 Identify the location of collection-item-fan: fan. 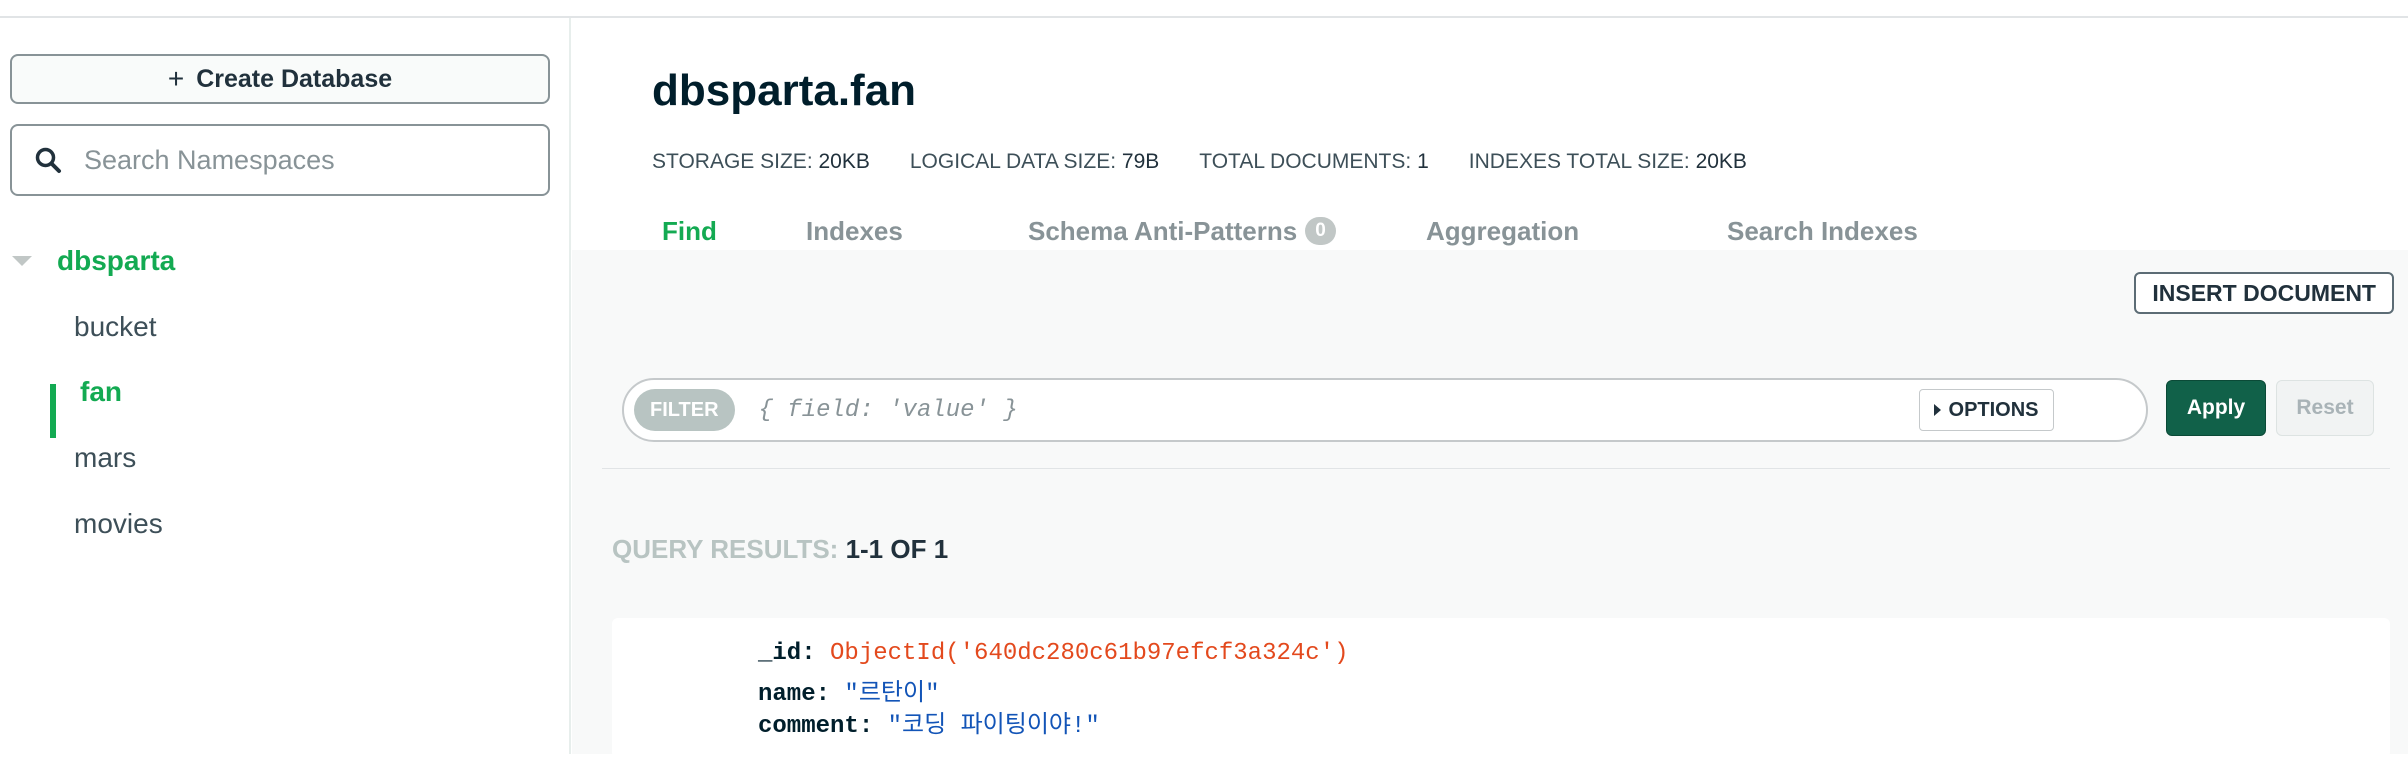
(101, 392).